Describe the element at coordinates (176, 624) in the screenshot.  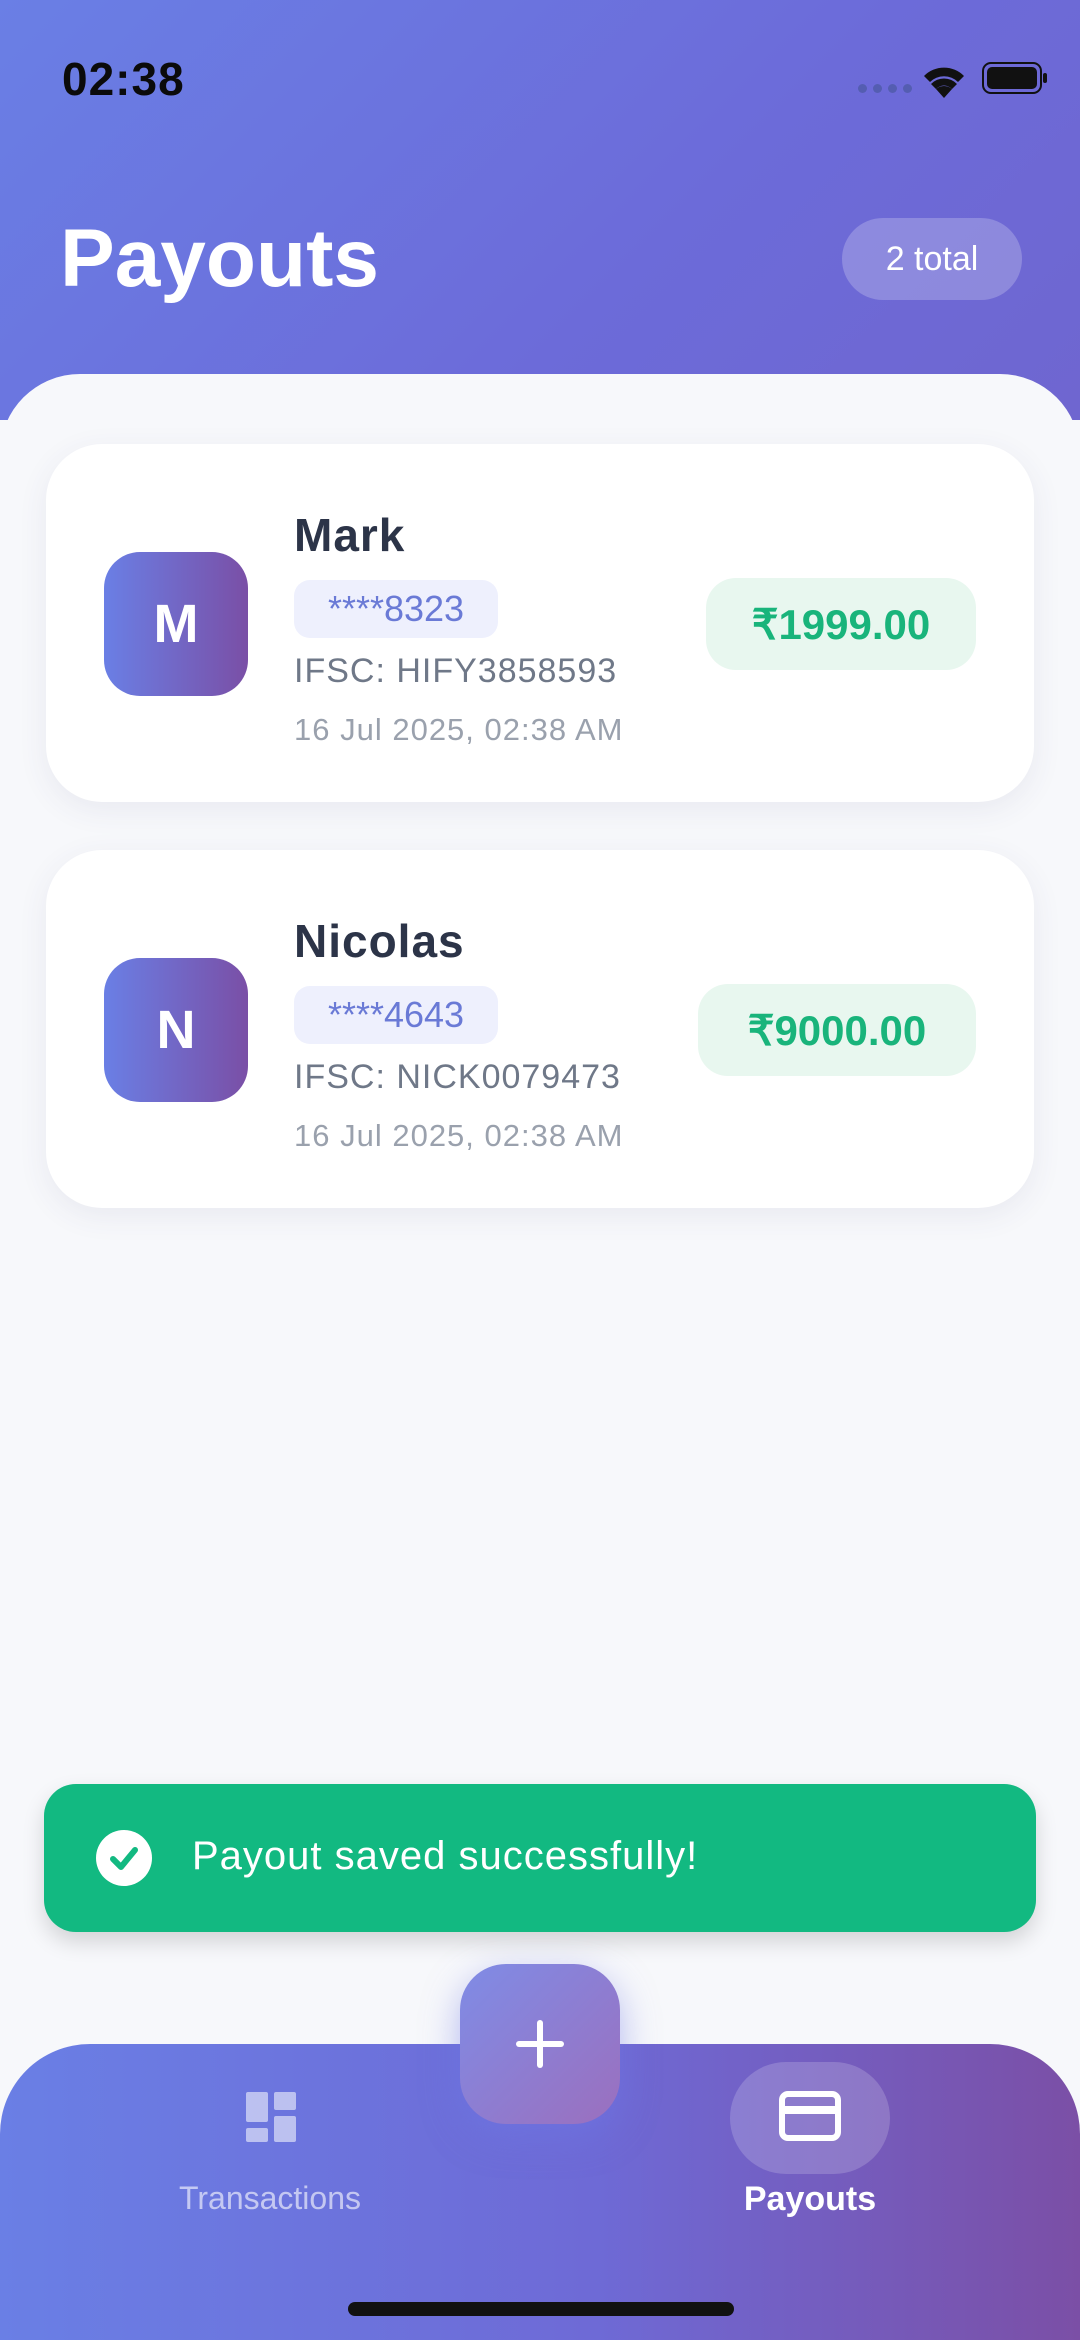
I see `avatar: M` at that location.